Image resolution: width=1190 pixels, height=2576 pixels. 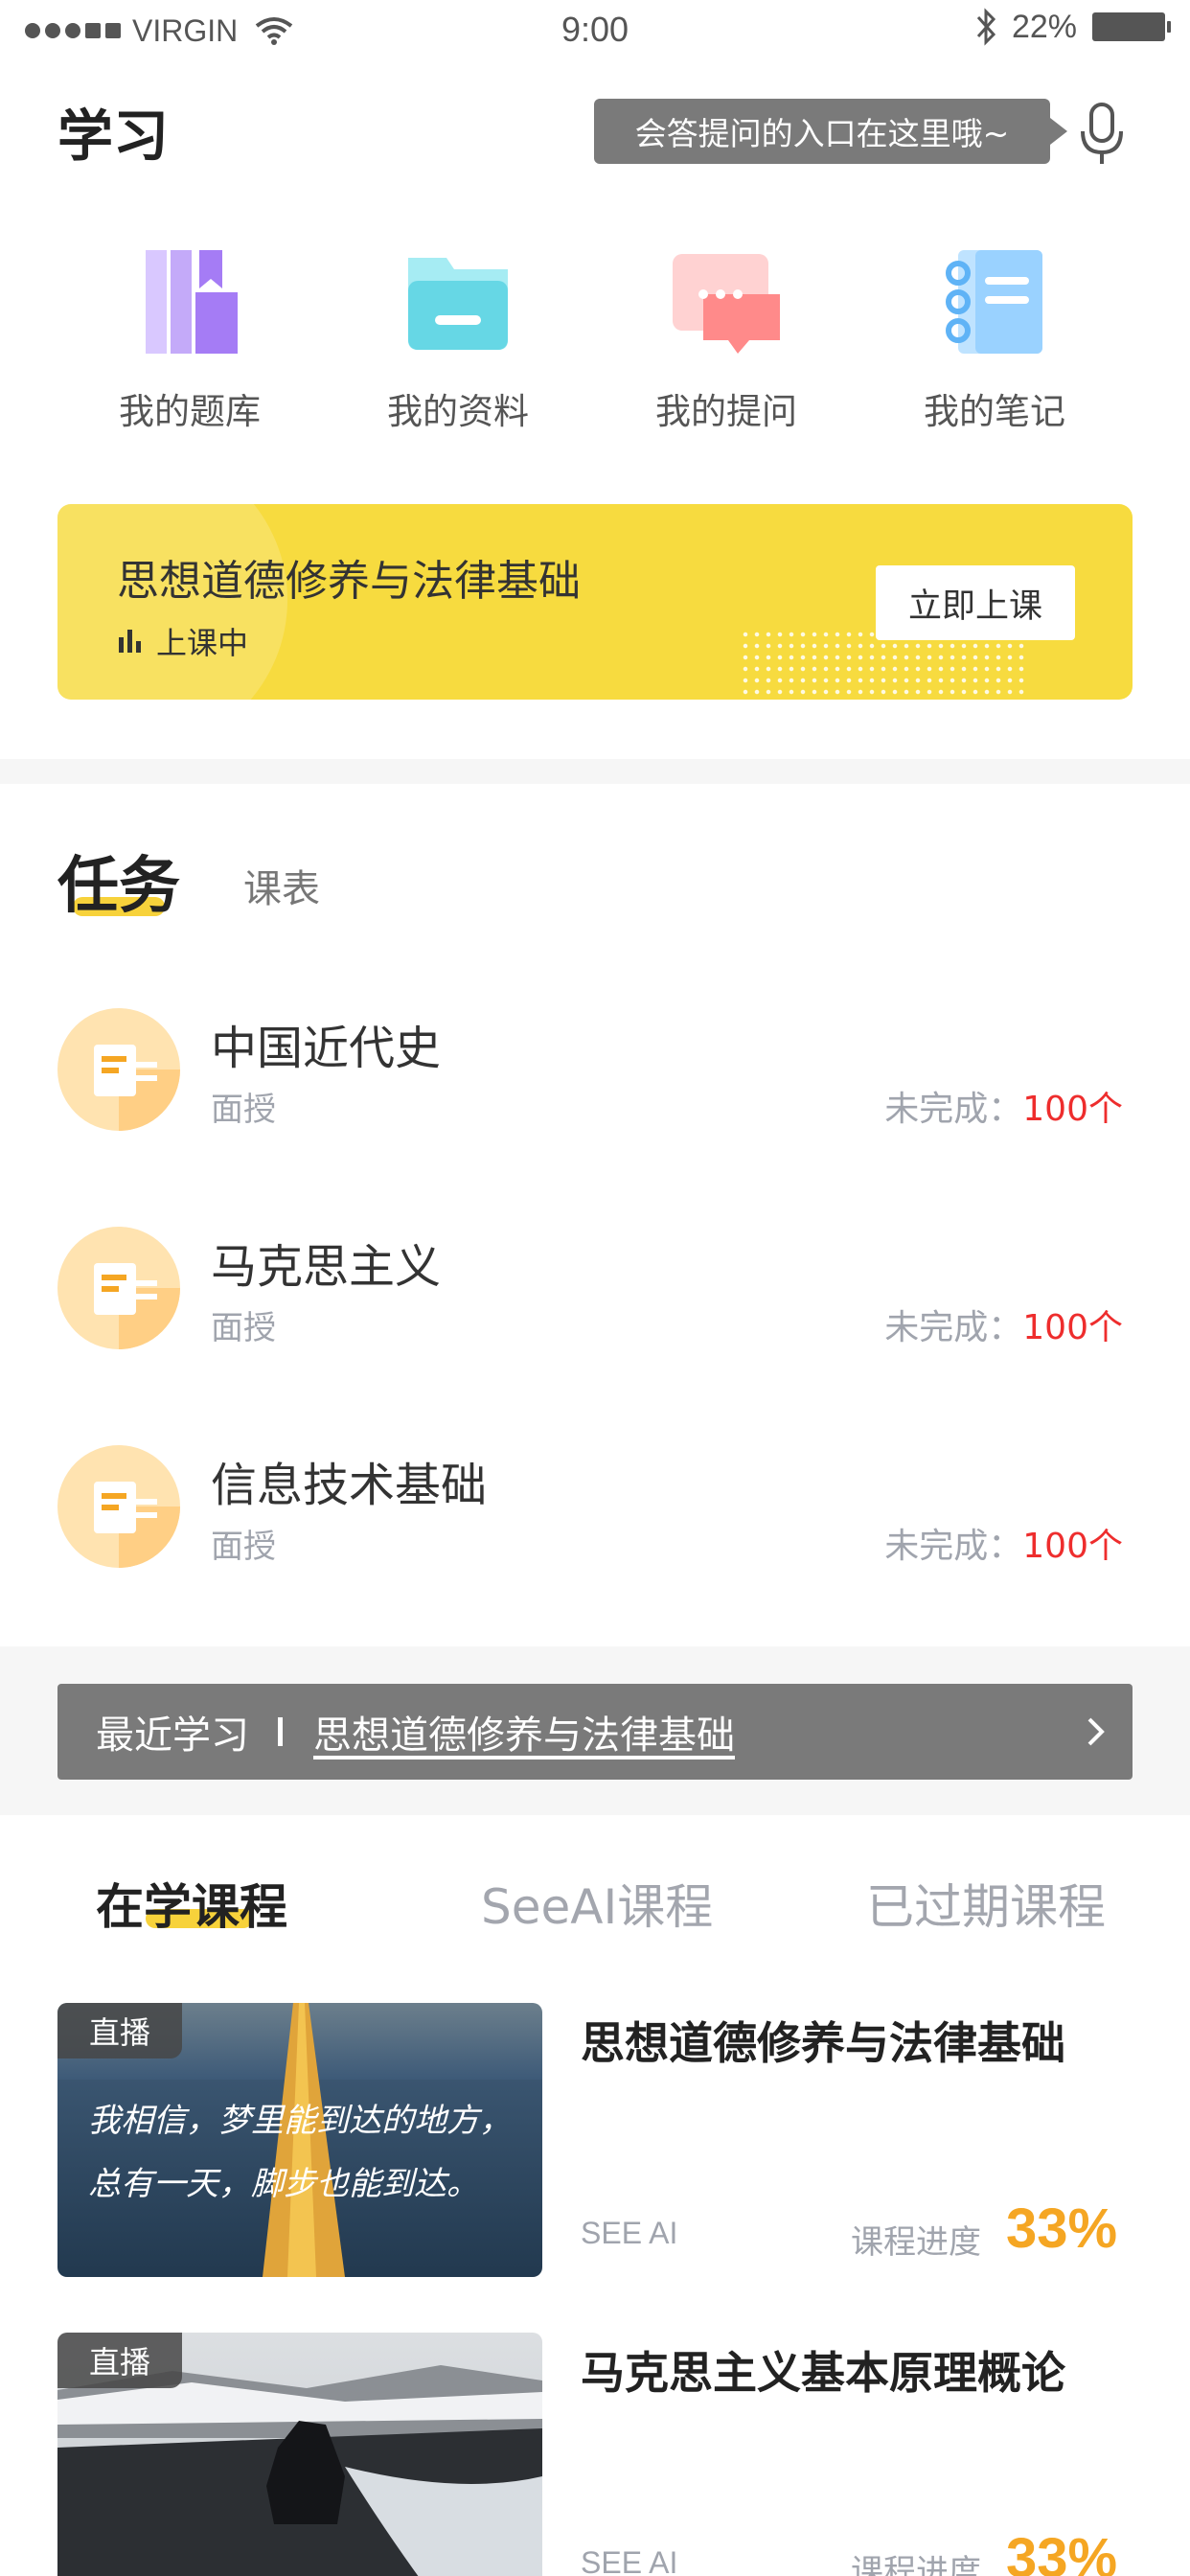 I want to click on battery-icon, so click(x=1132, y=26).